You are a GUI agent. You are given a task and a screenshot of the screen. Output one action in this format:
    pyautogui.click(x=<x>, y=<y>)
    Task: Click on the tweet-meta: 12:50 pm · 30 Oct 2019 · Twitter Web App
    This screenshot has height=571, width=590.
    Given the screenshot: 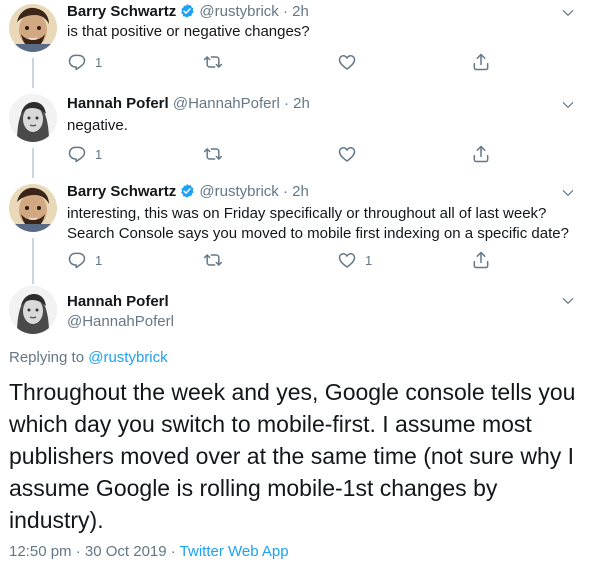 What is the action you would take?
    pyautogui.click(x=149, y=551)
    